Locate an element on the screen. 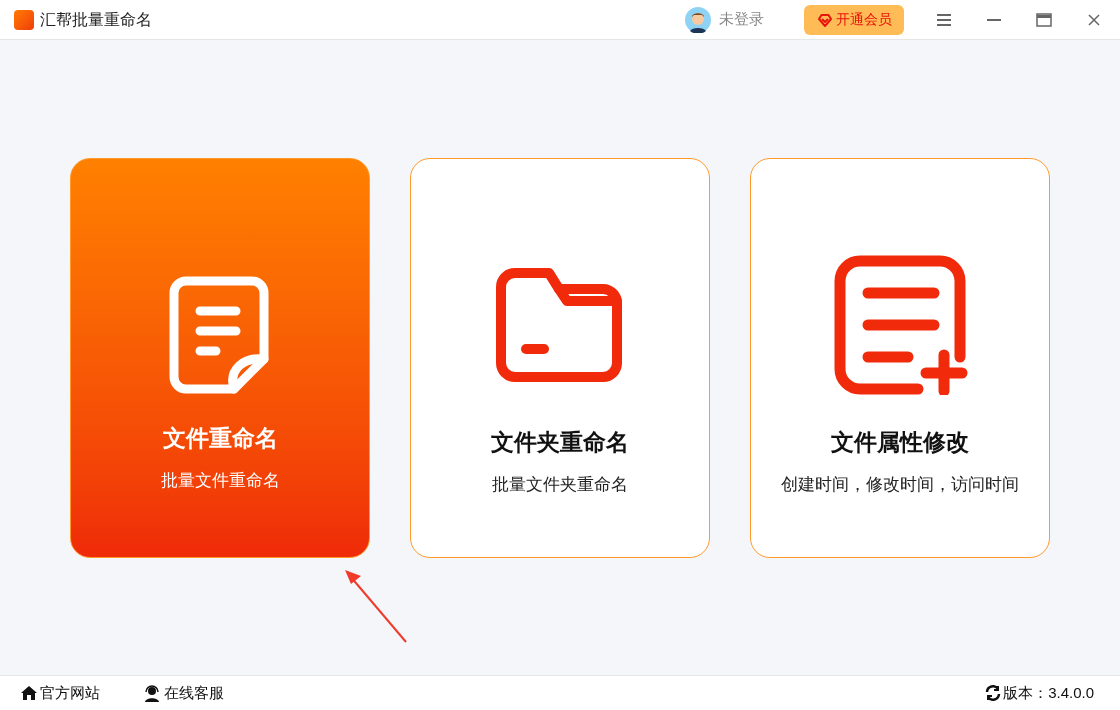 Image resolution: width=1120 pixels, height=710 pixels. card-title: 文件夹重命名 is located at coordinates (560, 442).